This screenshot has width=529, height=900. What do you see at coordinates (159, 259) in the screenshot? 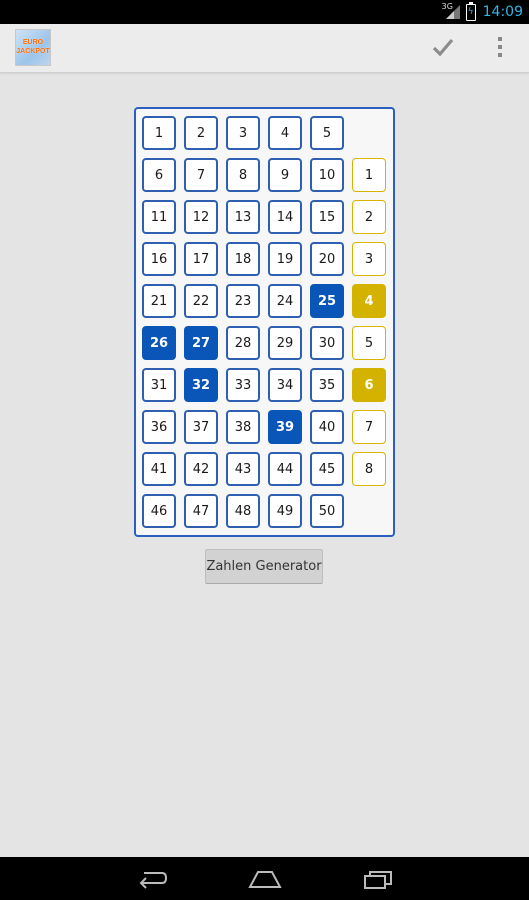
I see `number-cell: 16` at bounding box center [159, 259].